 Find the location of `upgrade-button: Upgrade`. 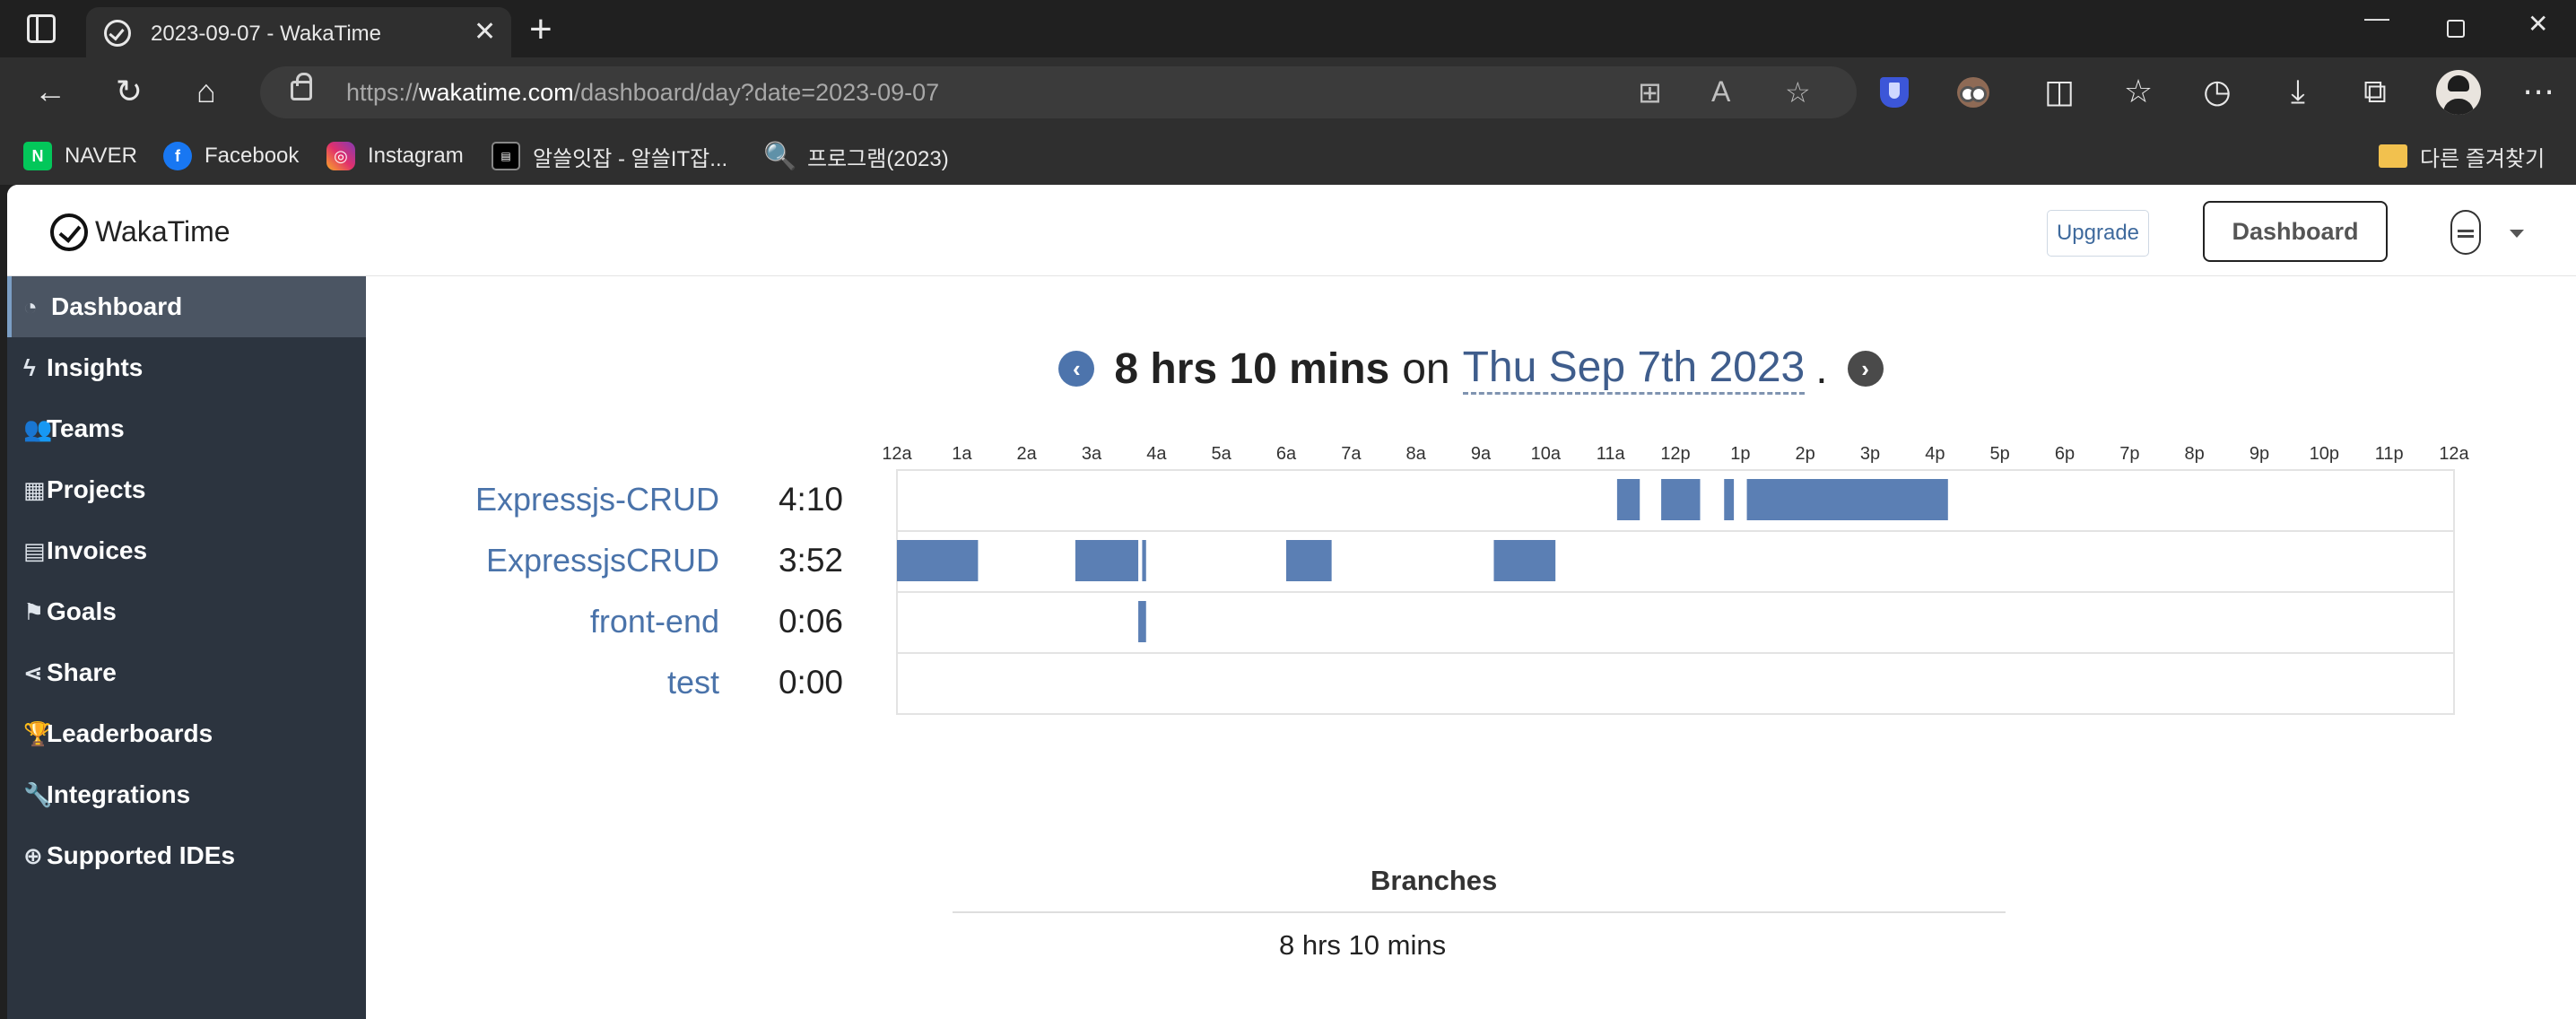

upgrade-button: Upgrade is located at coordinates (2098, 233).